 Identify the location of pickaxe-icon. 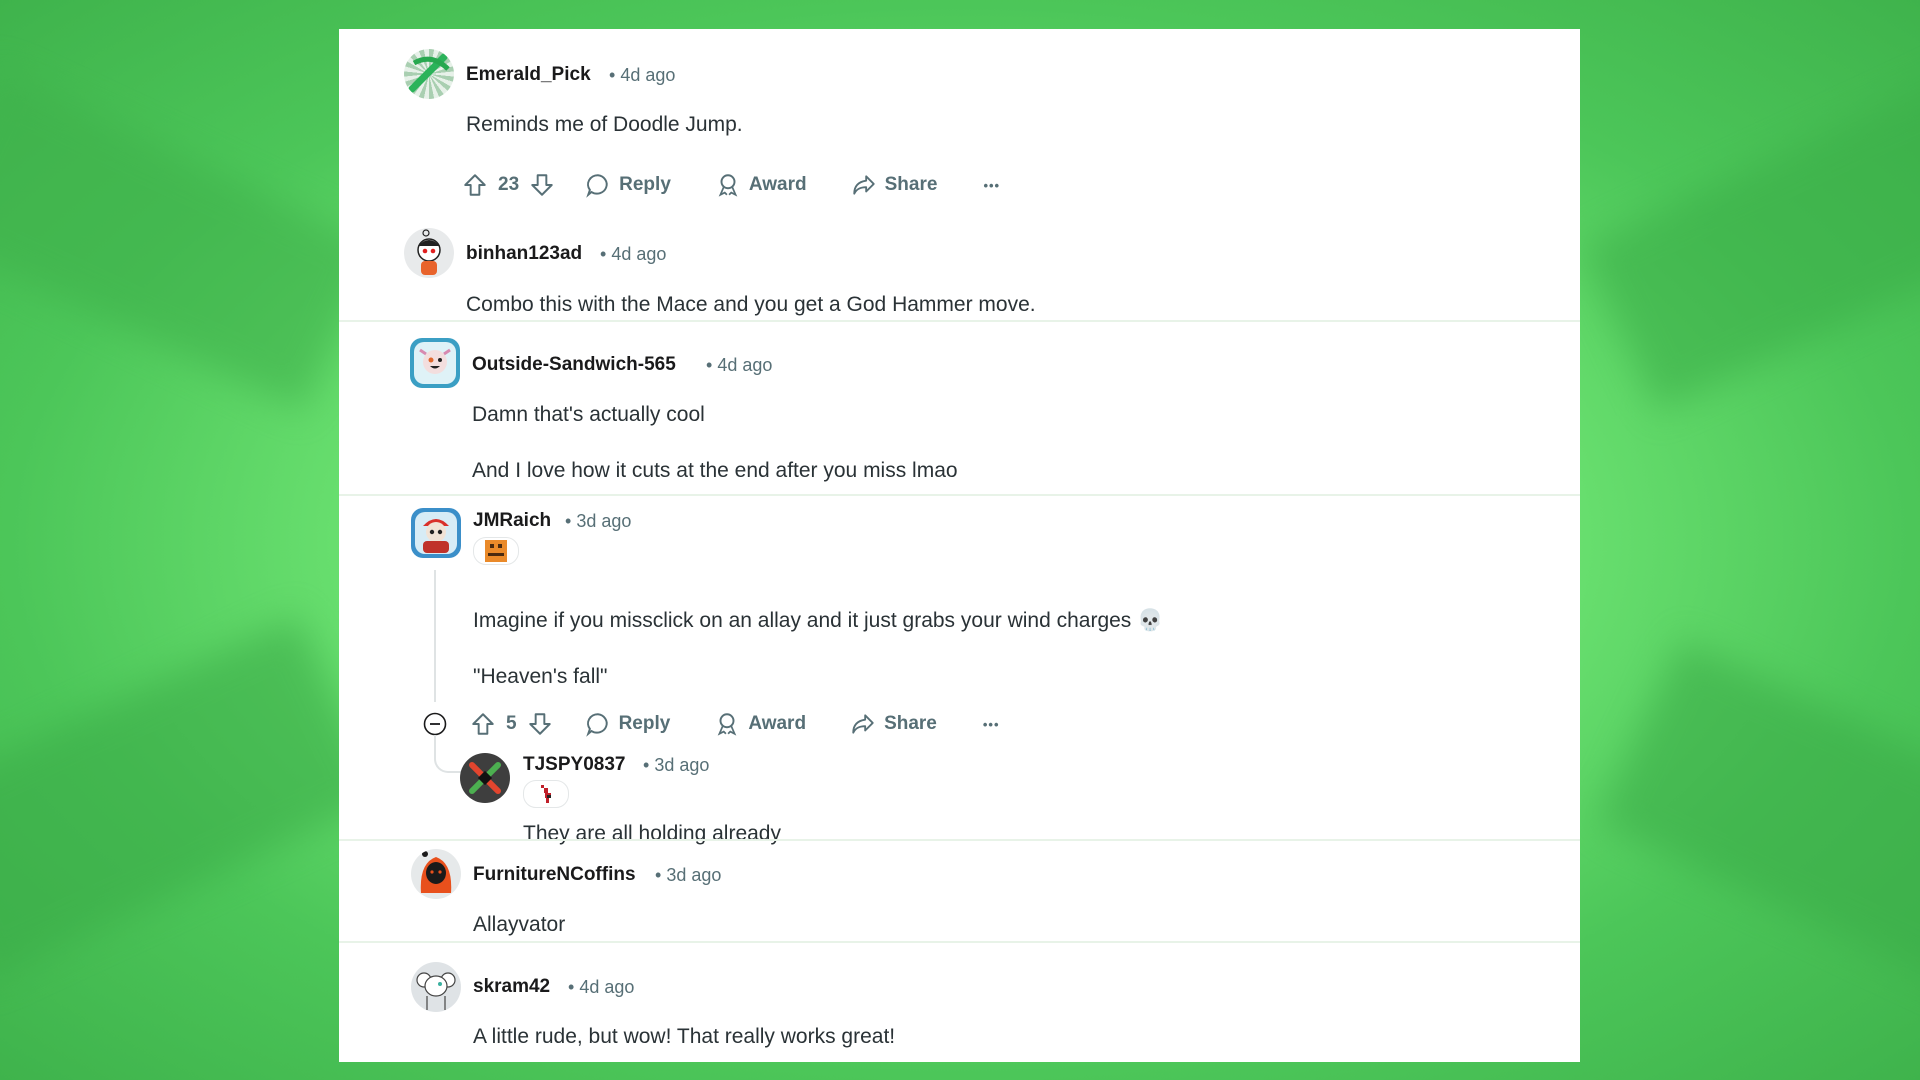
(429, 73).